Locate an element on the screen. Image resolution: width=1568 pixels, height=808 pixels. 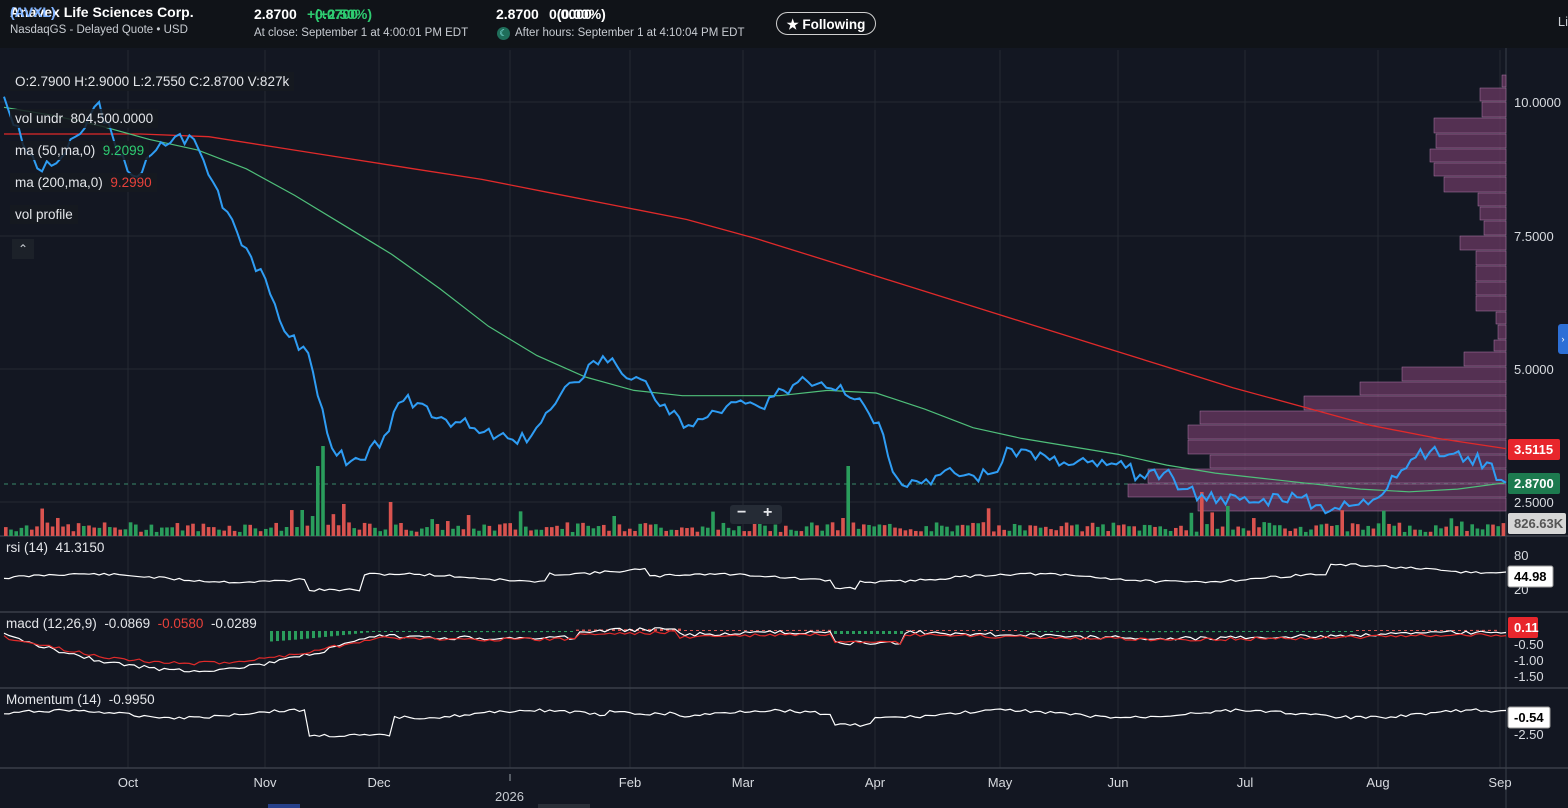
ma50-legend: ma (50,ma,0) 9.2099 is located at coordinates (80, 150).